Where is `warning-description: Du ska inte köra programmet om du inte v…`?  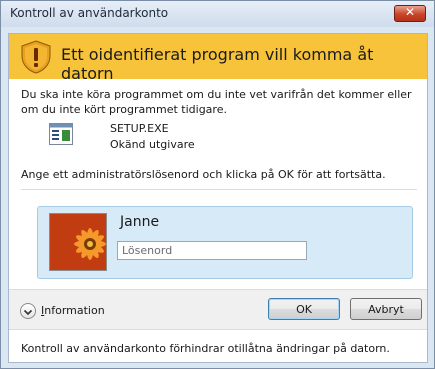 warning-description: Du ska inte köra programmet om du inte v… is located at coordinates (216, 102).